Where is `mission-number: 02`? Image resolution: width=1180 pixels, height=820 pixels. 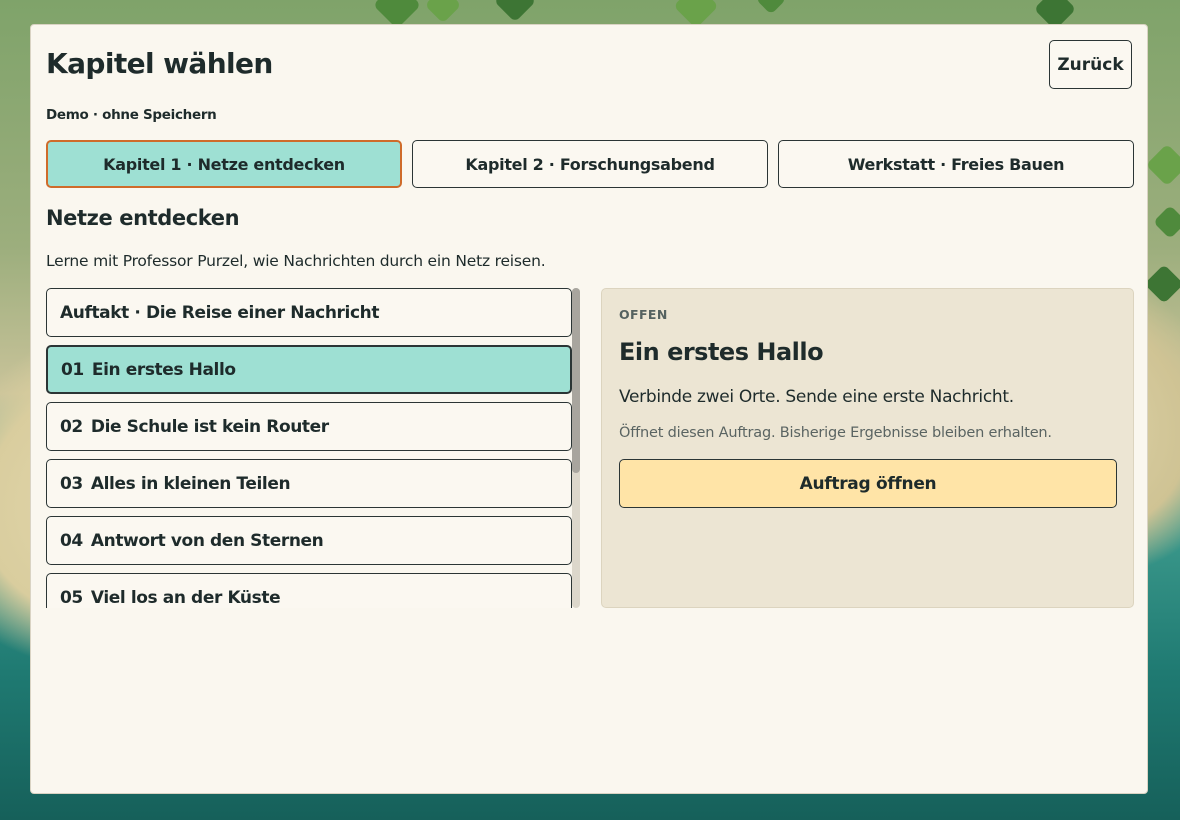
mission-number: 02 is located at coordinates (71, 426).